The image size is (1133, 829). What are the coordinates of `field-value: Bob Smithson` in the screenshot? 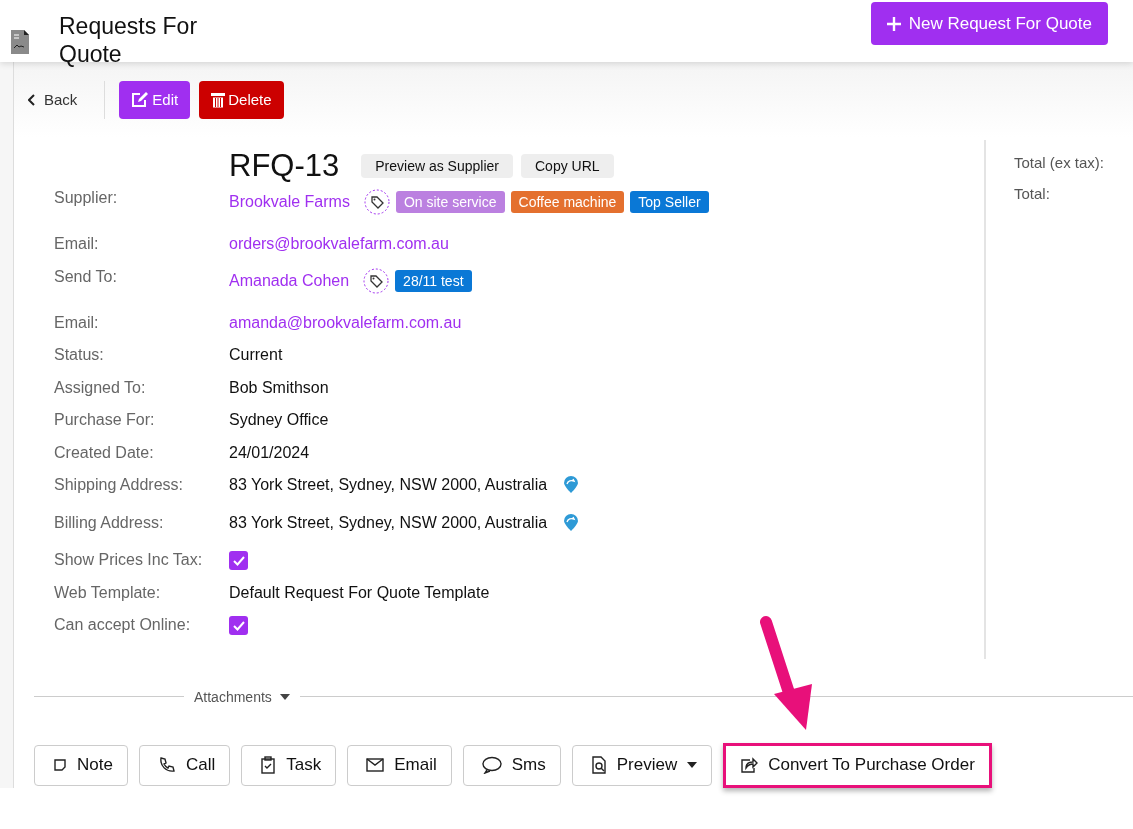 It's located at (279, 387).